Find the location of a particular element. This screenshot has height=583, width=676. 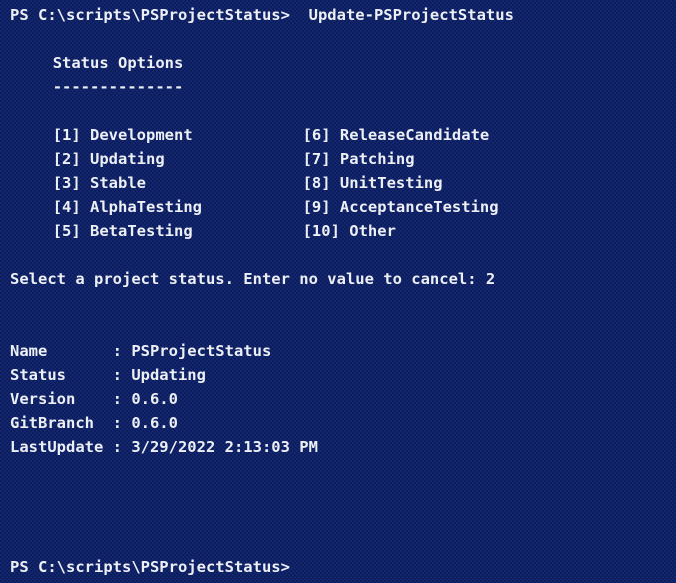

menu-option-2: [2] Updating is located at coordinates (109, 159).